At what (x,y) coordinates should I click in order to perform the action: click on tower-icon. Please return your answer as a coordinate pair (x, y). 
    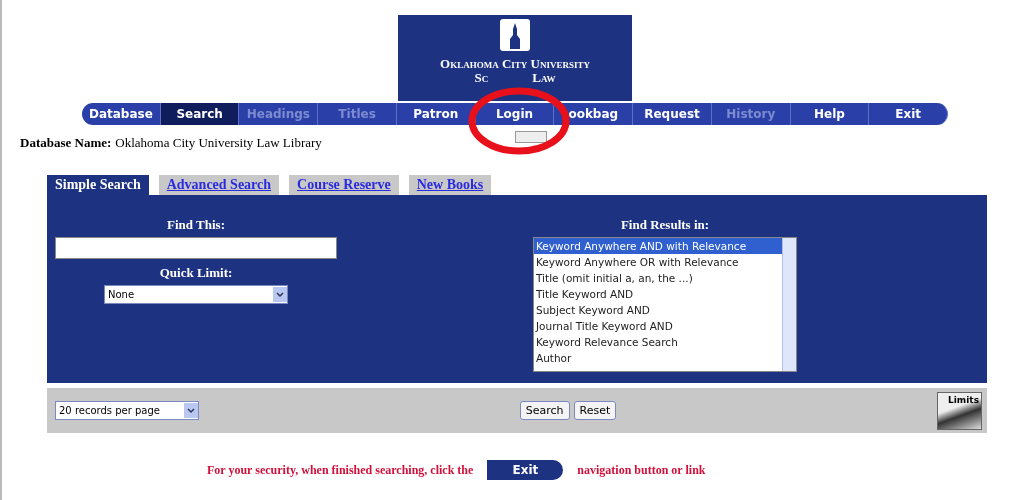
    Looking at the image, I should click on (515, 35).